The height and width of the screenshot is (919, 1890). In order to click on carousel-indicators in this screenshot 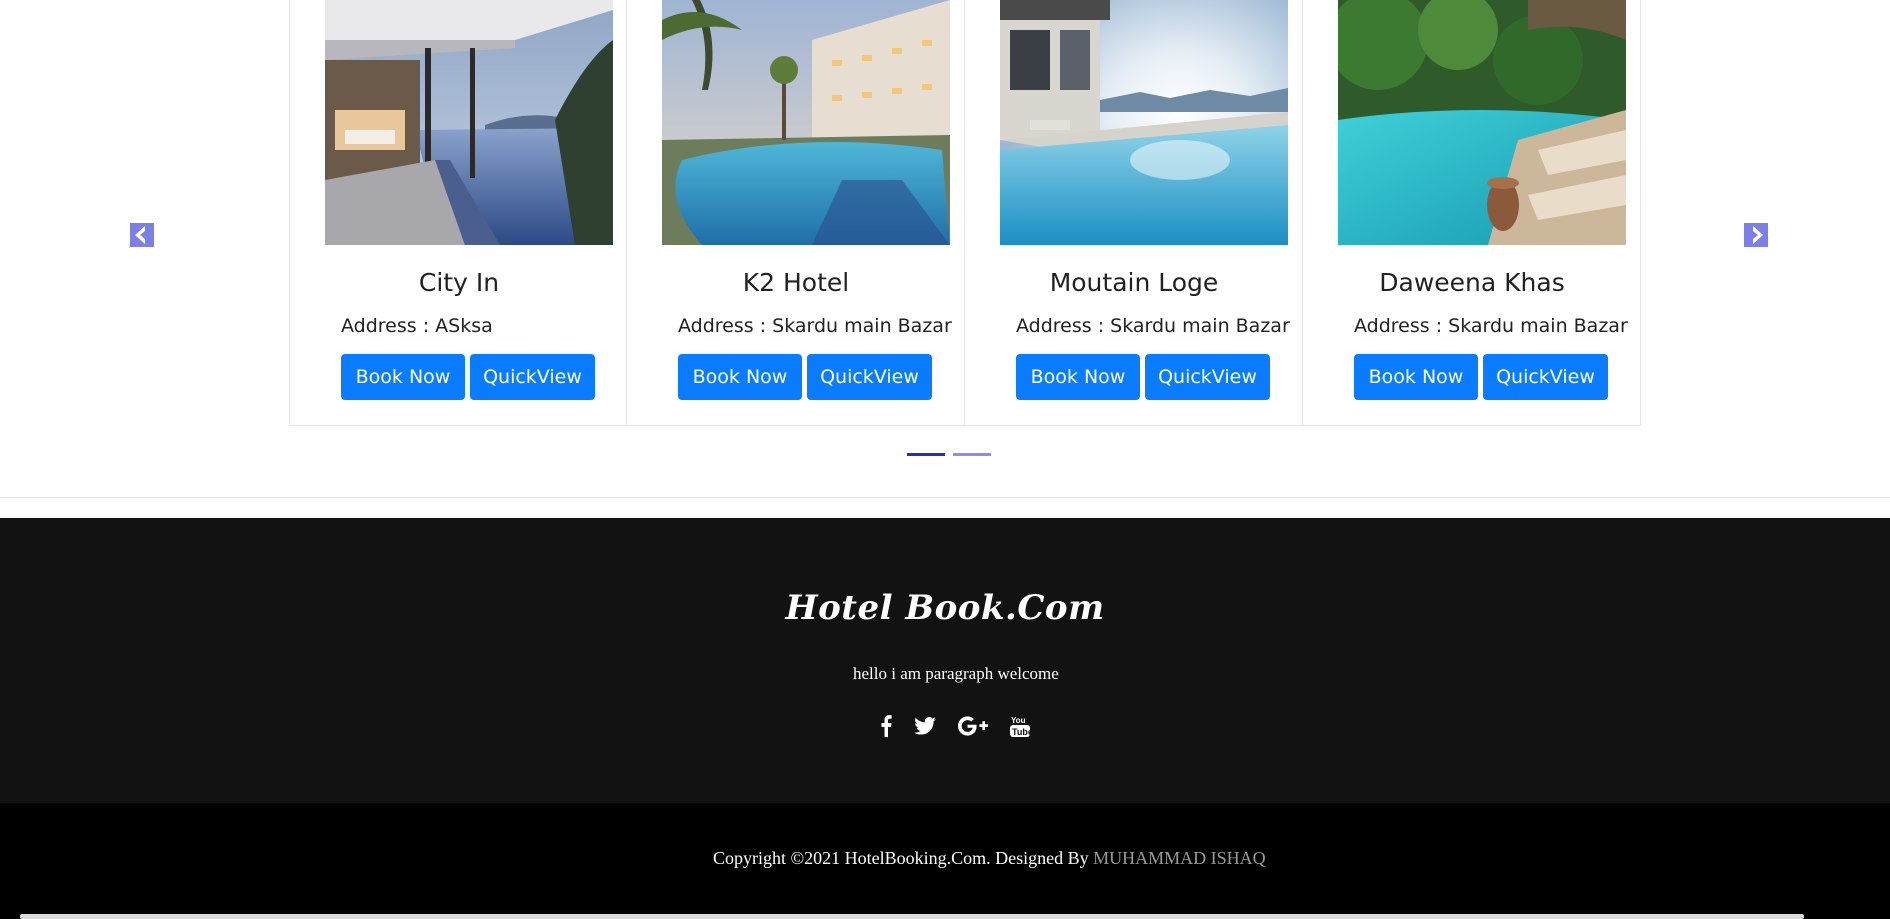, I will do `click(949, 454)`.